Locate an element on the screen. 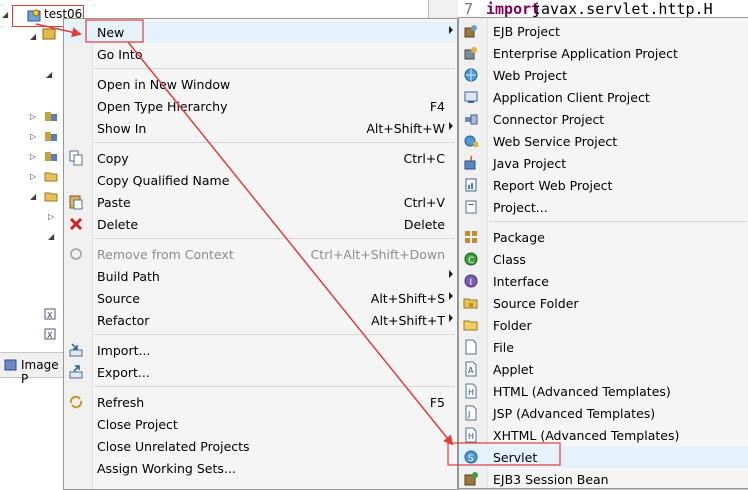 Image resolution: width=748 pixels, height=490 pixels. remove-context-icon is located at coordinates (76, 254).